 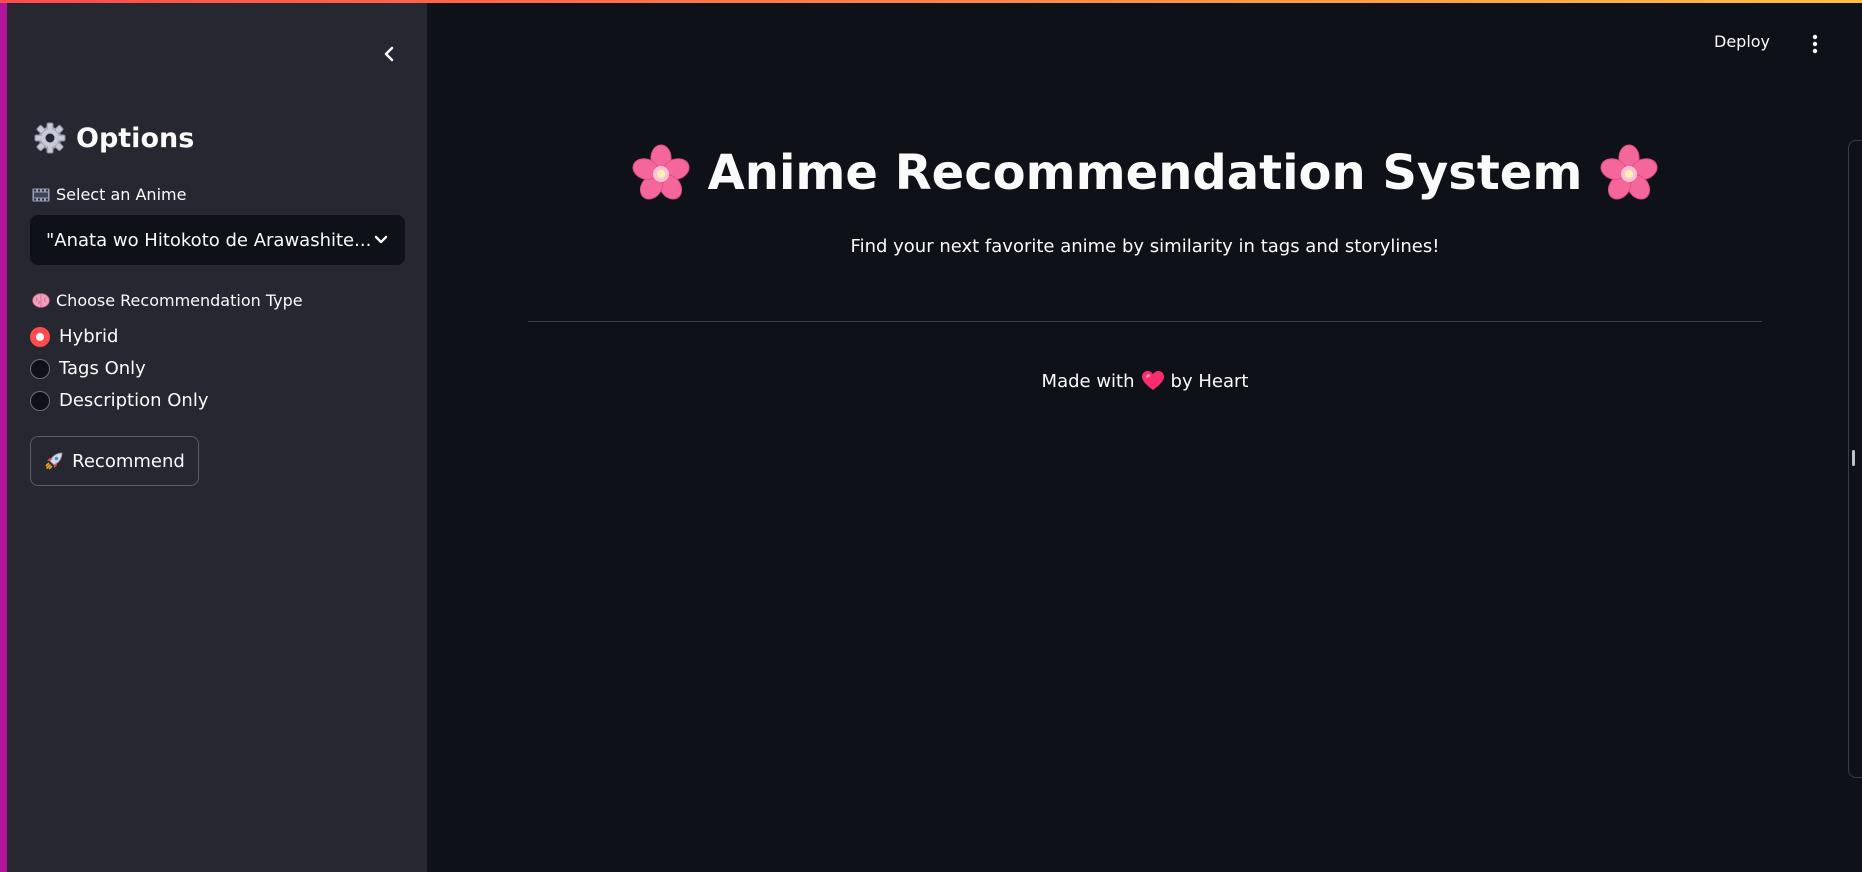 I want to click on footer-credit: Made with by Heart, so click(x=1145, y=381).